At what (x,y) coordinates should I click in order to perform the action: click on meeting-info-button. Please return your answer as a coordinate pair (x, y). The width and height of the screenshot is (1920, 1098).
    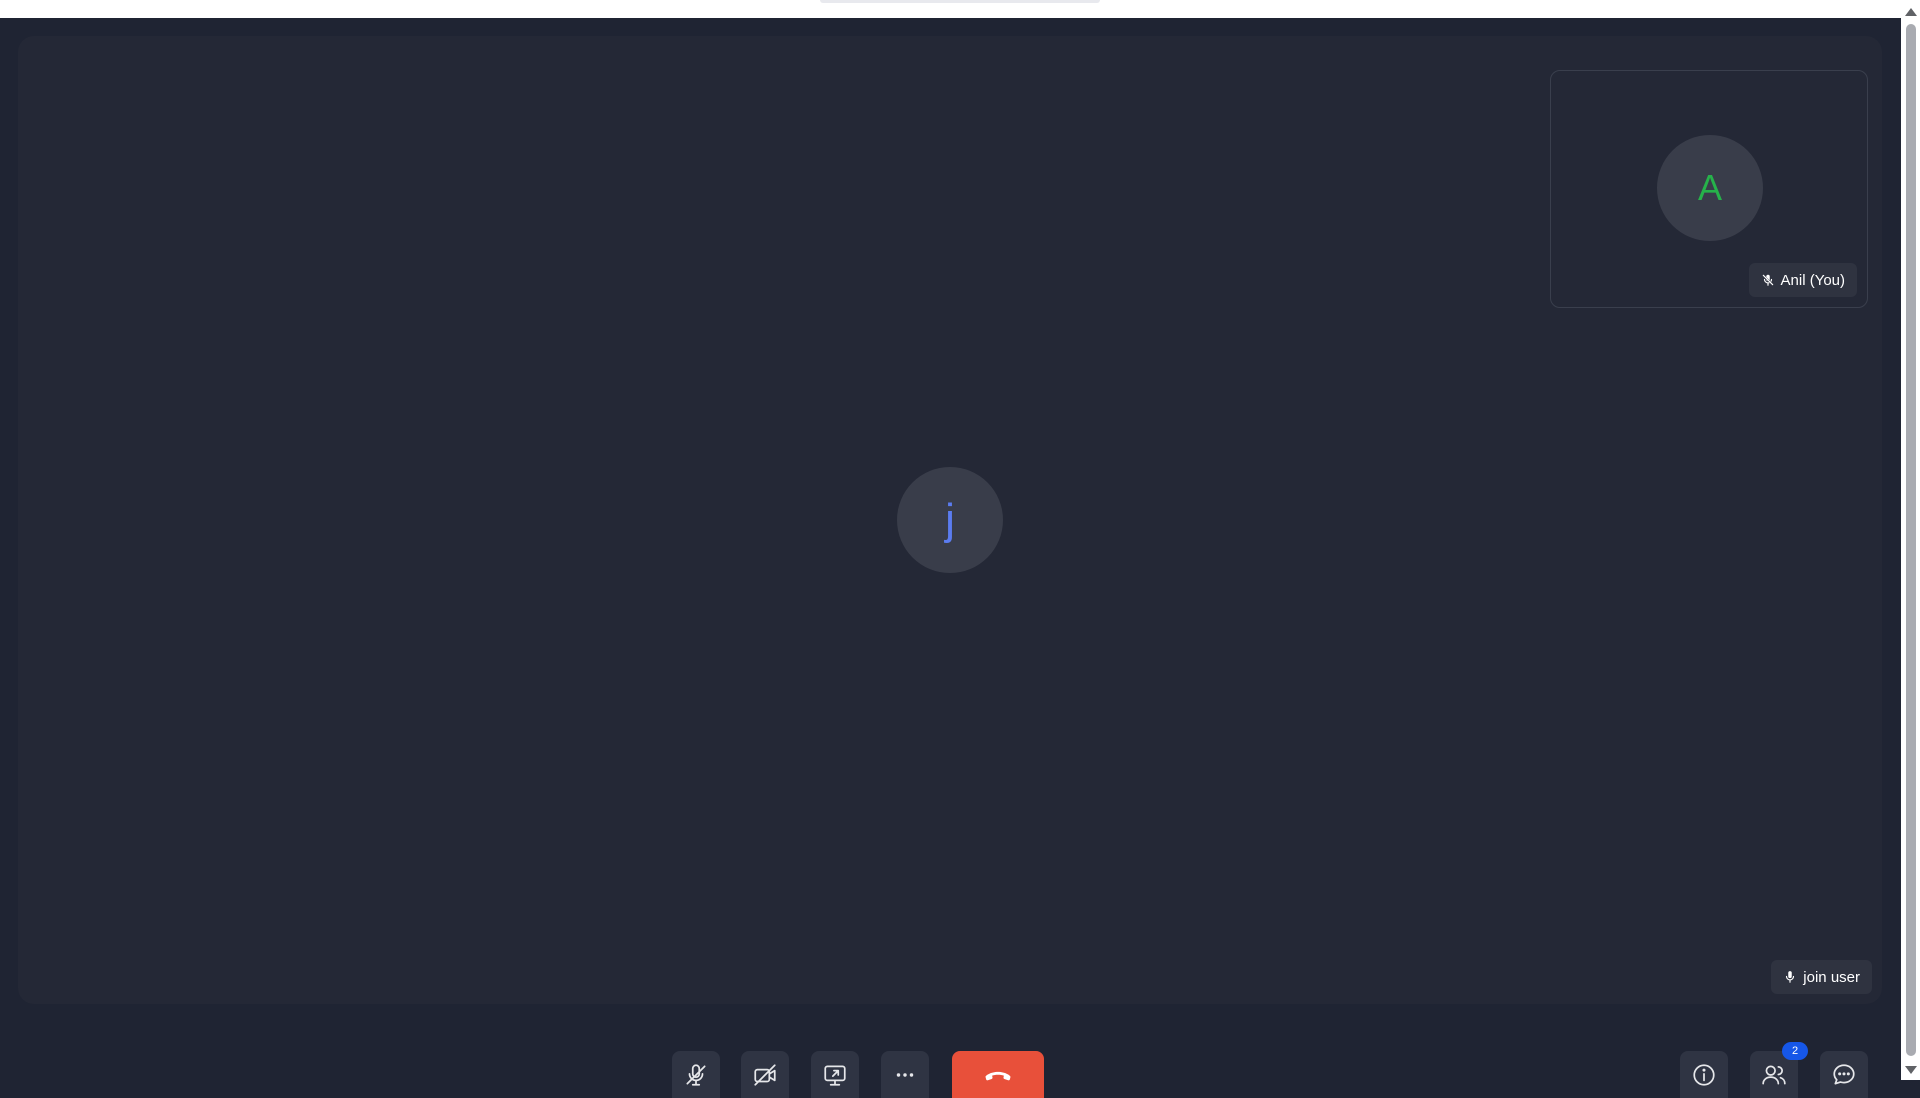
    Looking at the image, I should click on (1704, 1074).